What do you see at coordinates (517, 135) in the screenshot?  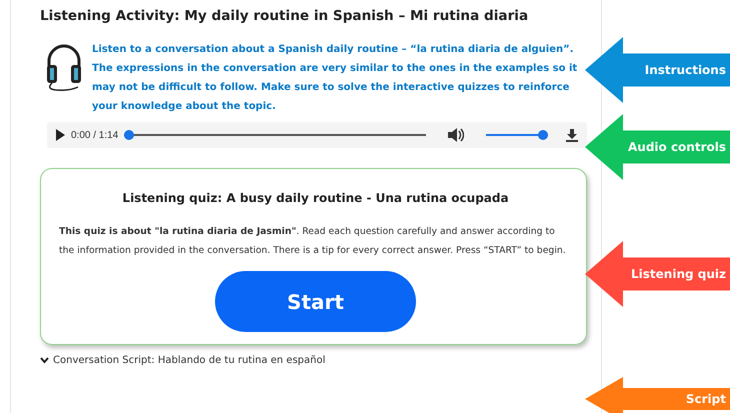 I see `volume-slider` at bounding box center [517, 135].